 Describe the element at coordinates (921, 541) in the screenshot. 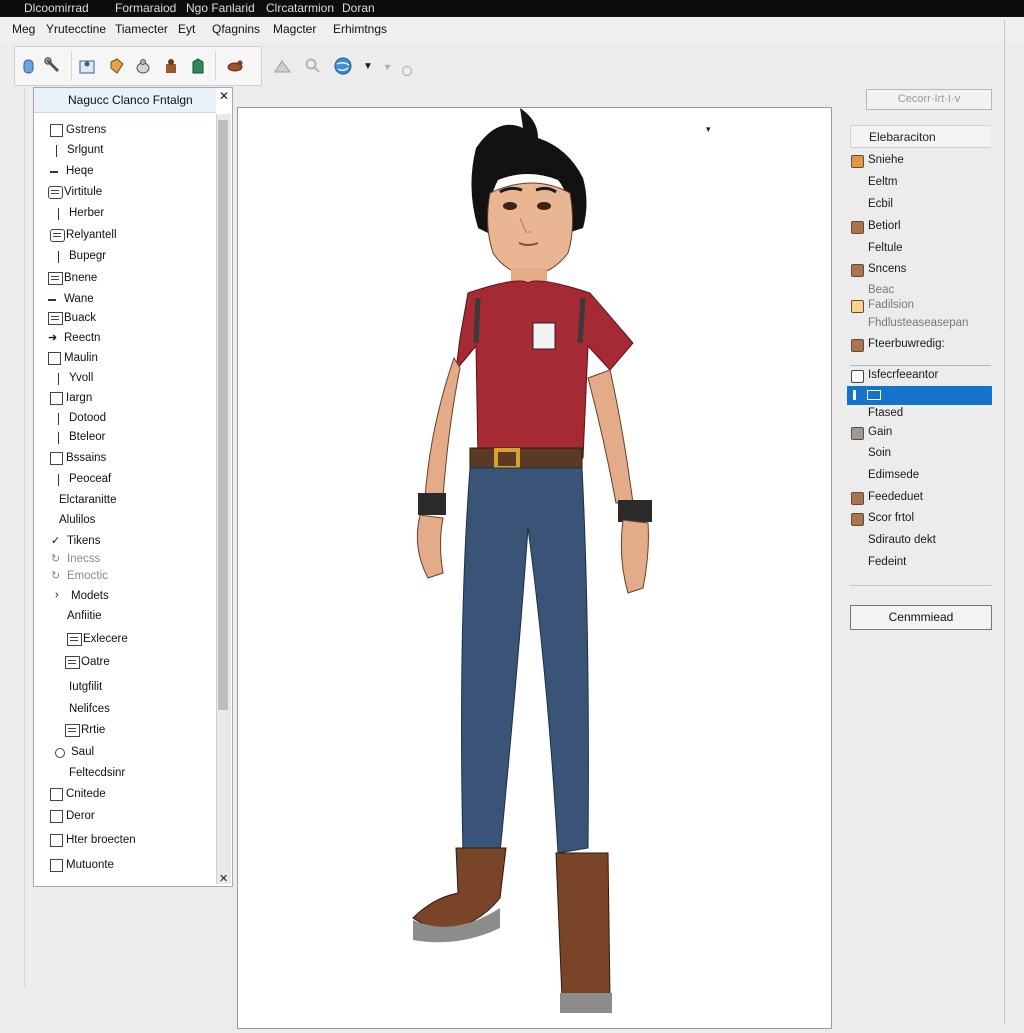

I see `property-row: Sdirauto dekt` at that location.